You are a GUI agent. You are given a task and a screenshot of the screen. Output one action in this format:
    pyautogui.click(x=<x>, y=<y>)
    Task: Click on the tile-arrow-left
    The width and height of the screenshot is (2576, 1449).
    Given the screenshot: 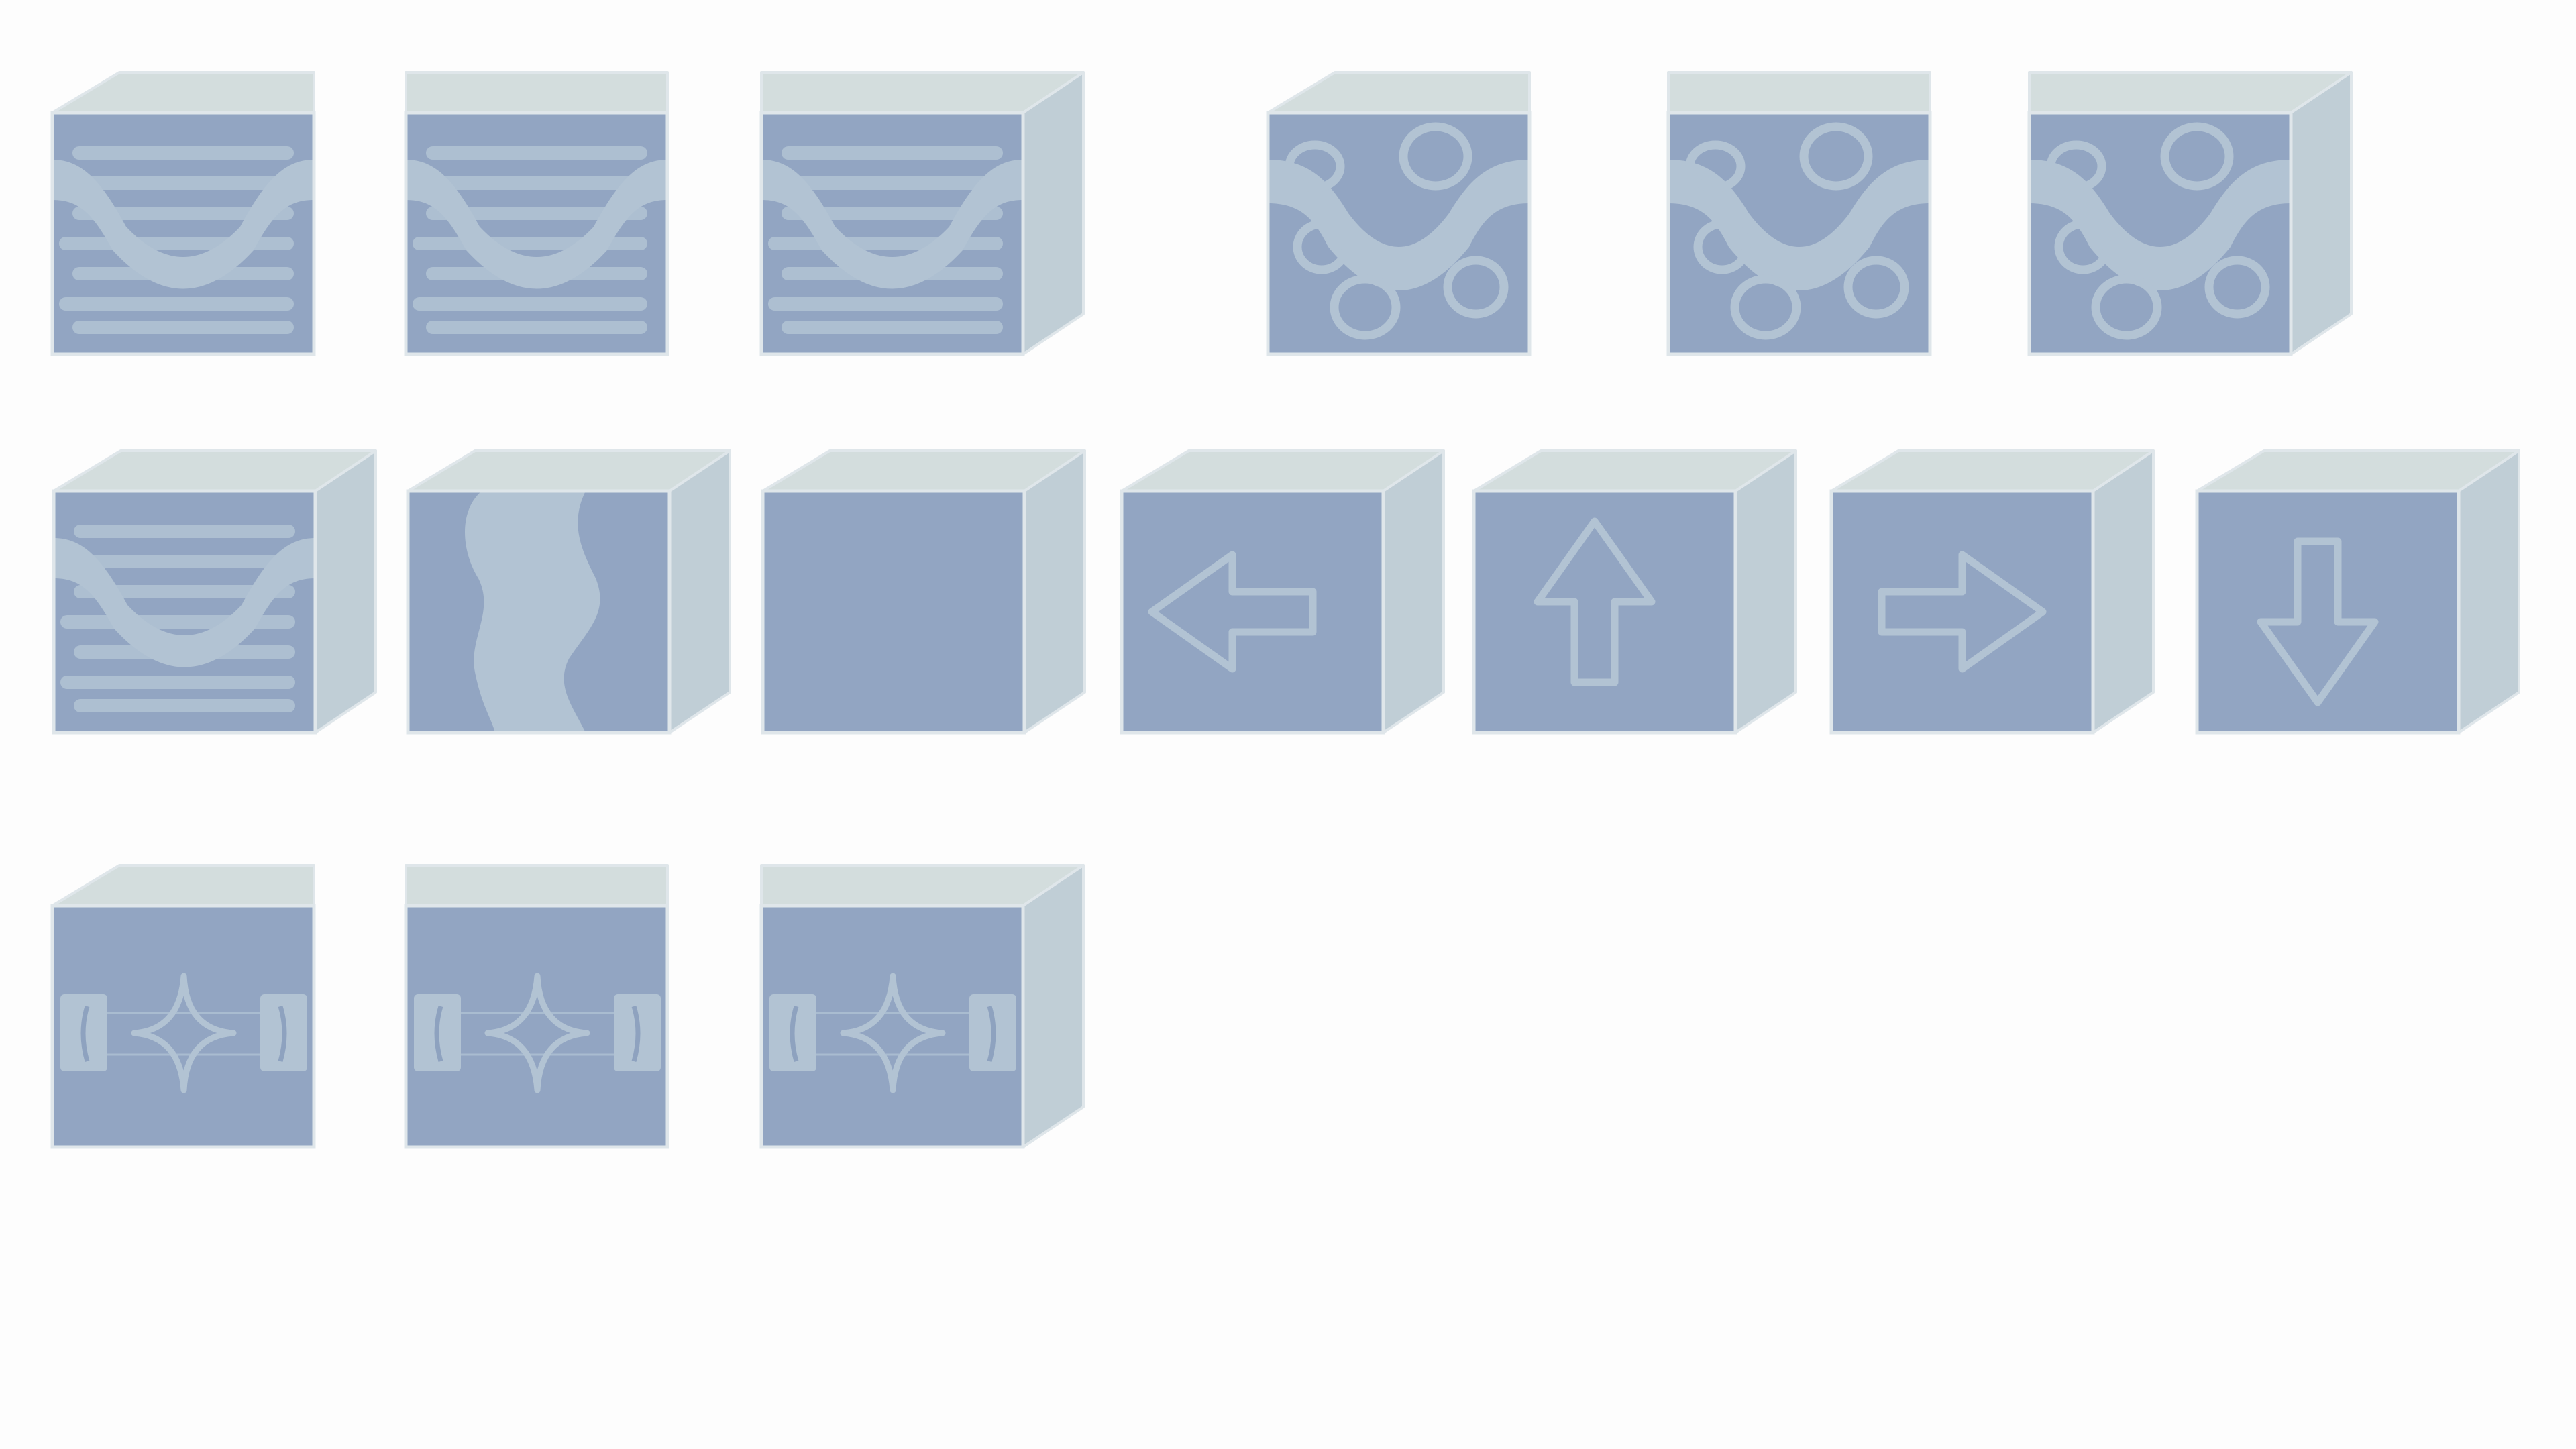 What is the action you would take?
    pyautogui.click(x=1282, y=591)
    